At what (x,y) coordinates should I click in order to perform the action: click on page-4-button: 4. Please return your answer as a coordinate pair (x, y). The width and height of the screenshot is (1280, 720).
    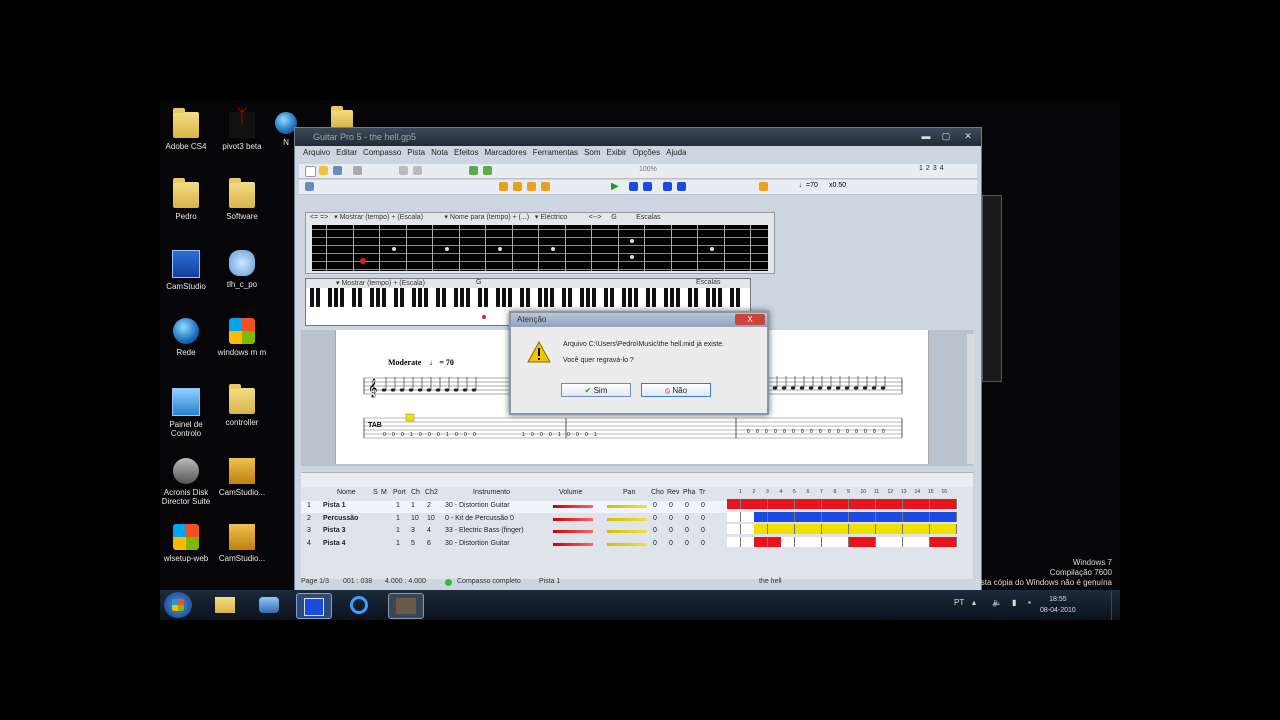
    Looking at the image, I should click on (942, 168).